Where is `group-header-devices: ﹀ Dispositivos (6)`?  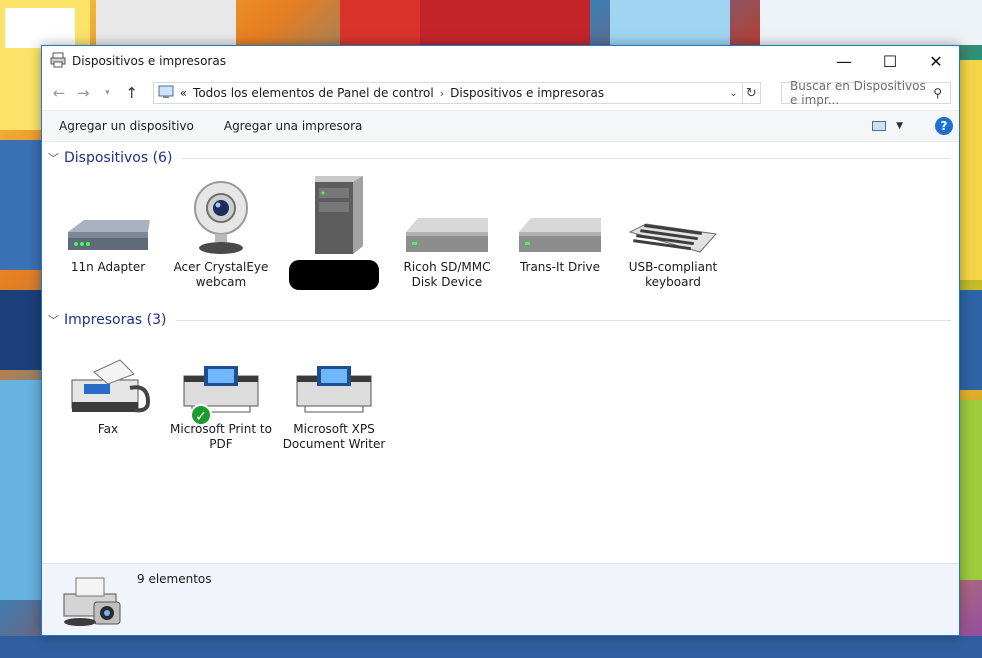 group-header-devices: ﹀ Dispositivos (6) is located at coordinates (499, 158).